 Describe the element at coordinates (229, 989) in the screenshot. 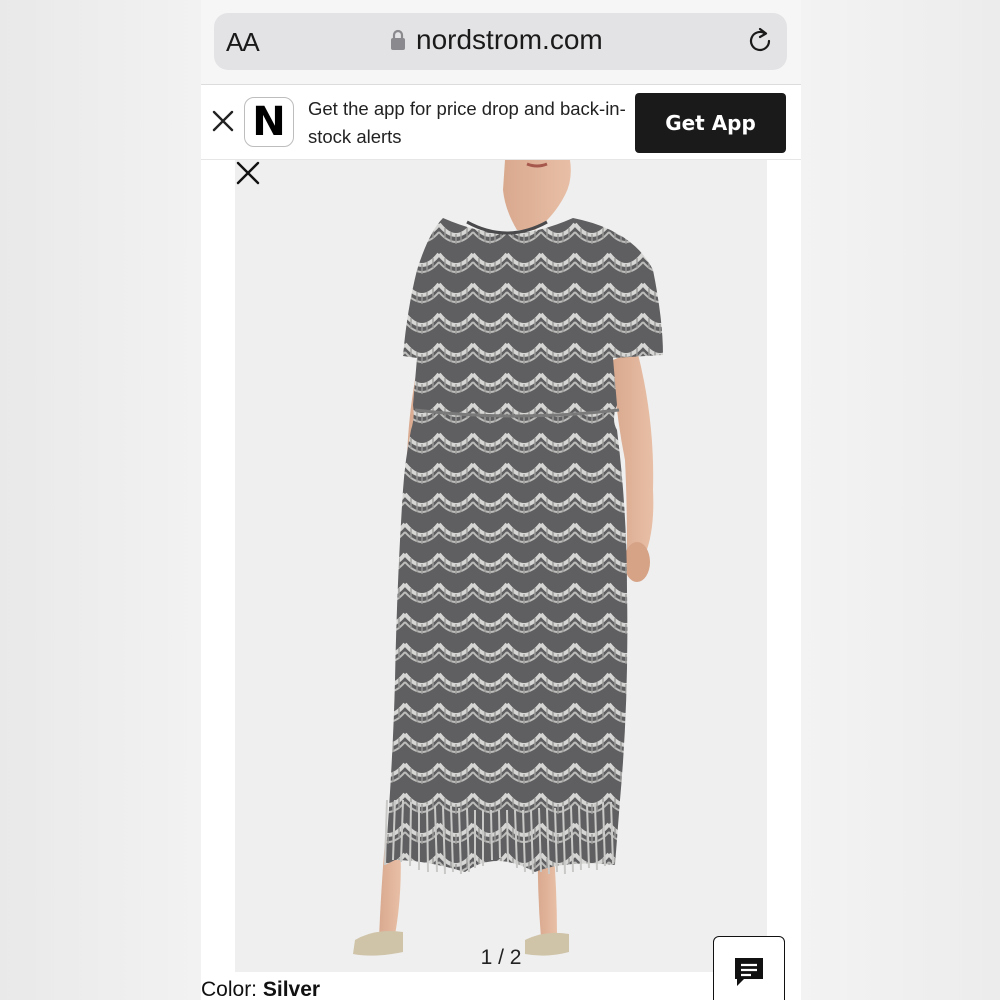

I see `color-label: Color:` at that location.